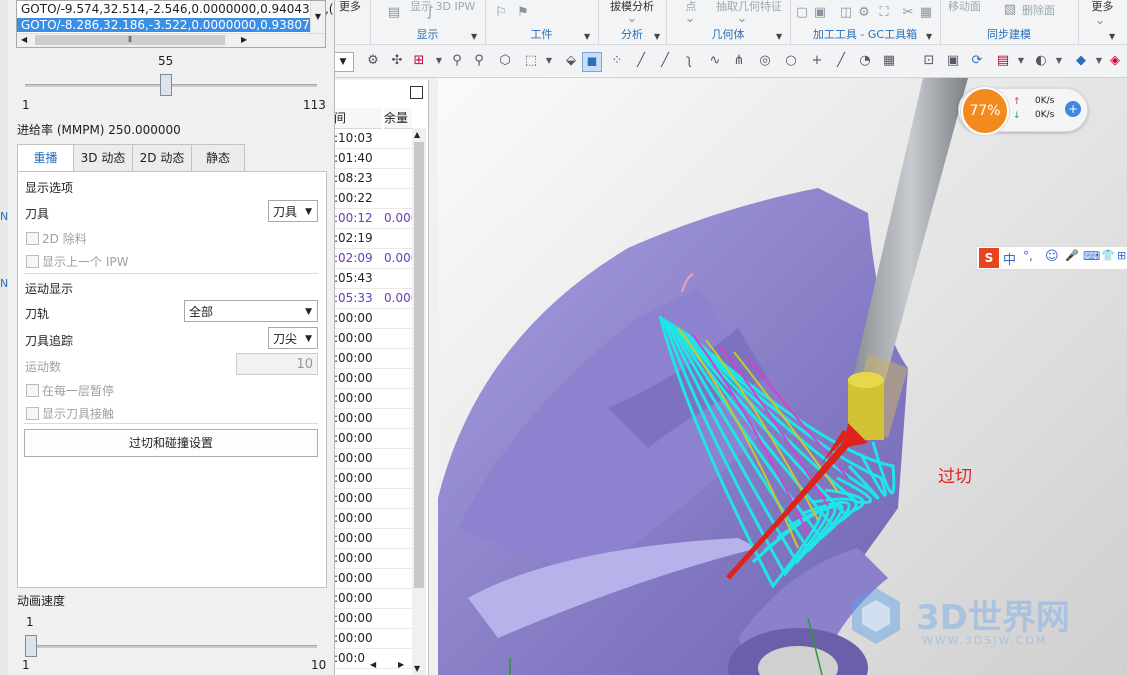 This screenshot has width=1127, height=675. I want to click on ime-chinese-mode: 中, so click(1009, 258).